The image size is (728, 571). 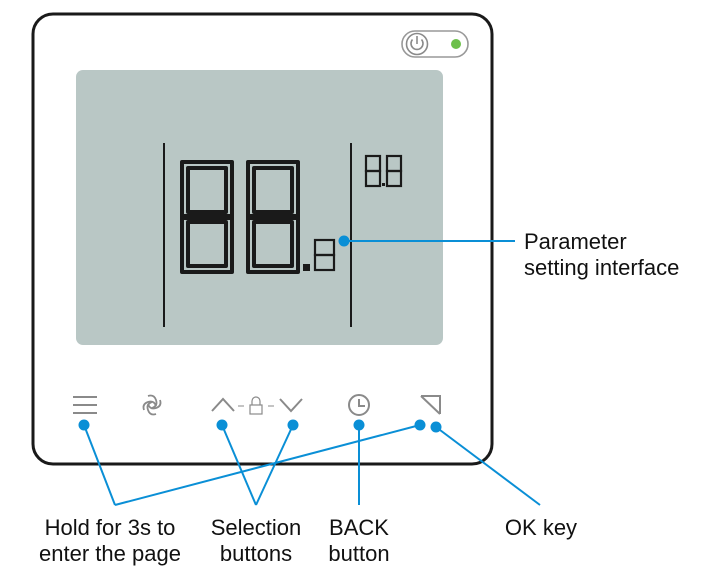 What do you see at coordinates (256, 553) in the screenshot?
I see `selection-label-line2: buttons` at bounding box center [256, 553].